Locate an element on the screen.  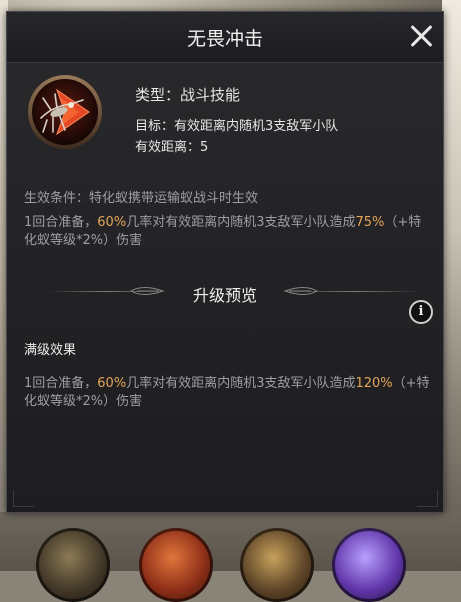
activation-condition: 生效条件：特化蚁携带运输蚁战斗时生效 is located at coordinates (141, 198).